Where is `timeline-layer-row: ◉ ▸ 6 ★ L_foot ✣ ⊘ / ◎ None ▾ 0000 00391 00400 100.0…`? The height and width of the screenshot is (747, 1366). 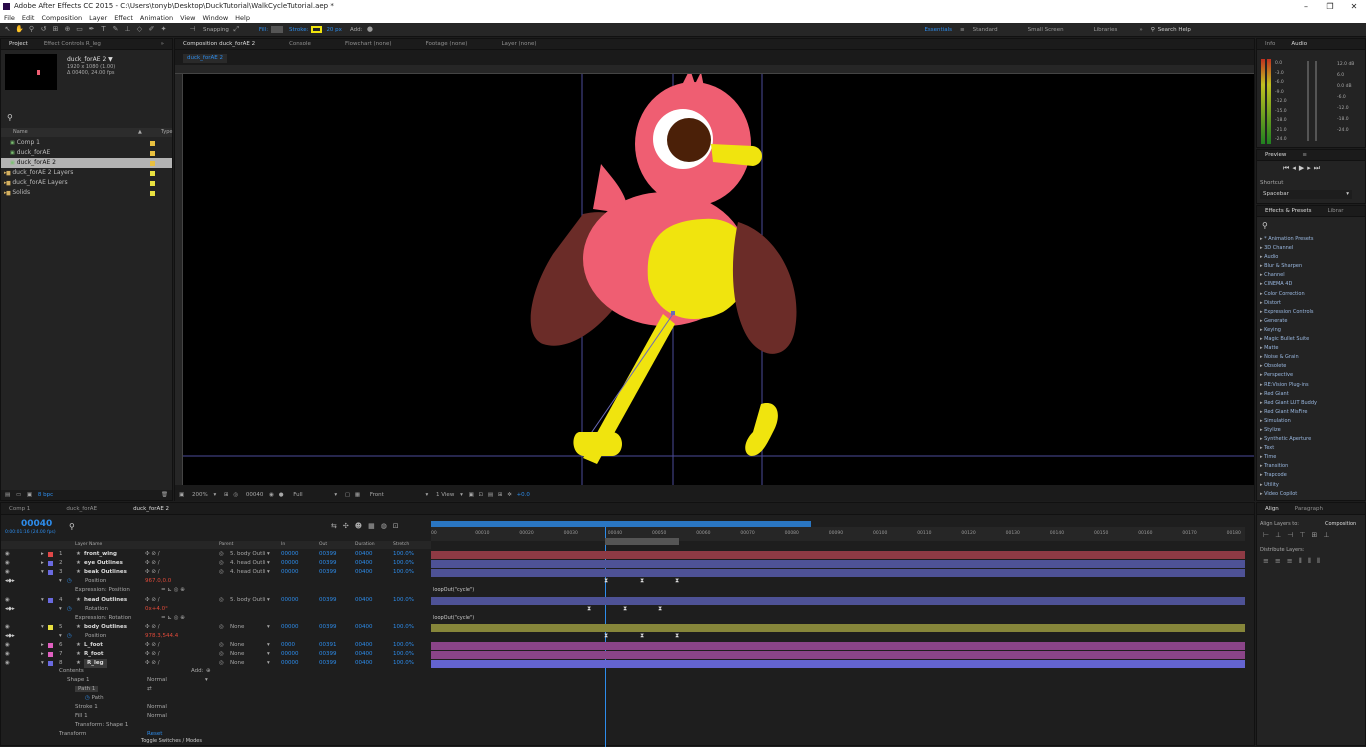 timeline-layer-row: ◉ ▸ 6 ★ L_foot ✣ ⊘ / ◎ None ▾ 0000 00391 00400 100.0… is located at coordinates (216, 645).